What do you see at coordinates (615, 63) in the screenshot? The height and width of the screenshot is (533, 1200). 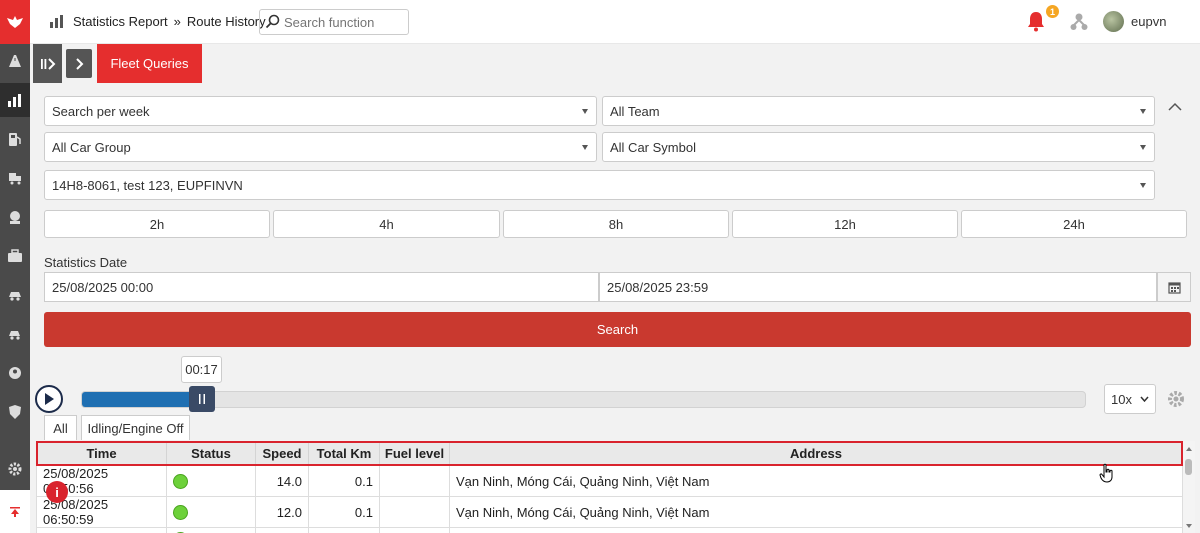 I see `tab-bar: Fleet Queries` at bounding box center [615, 63].